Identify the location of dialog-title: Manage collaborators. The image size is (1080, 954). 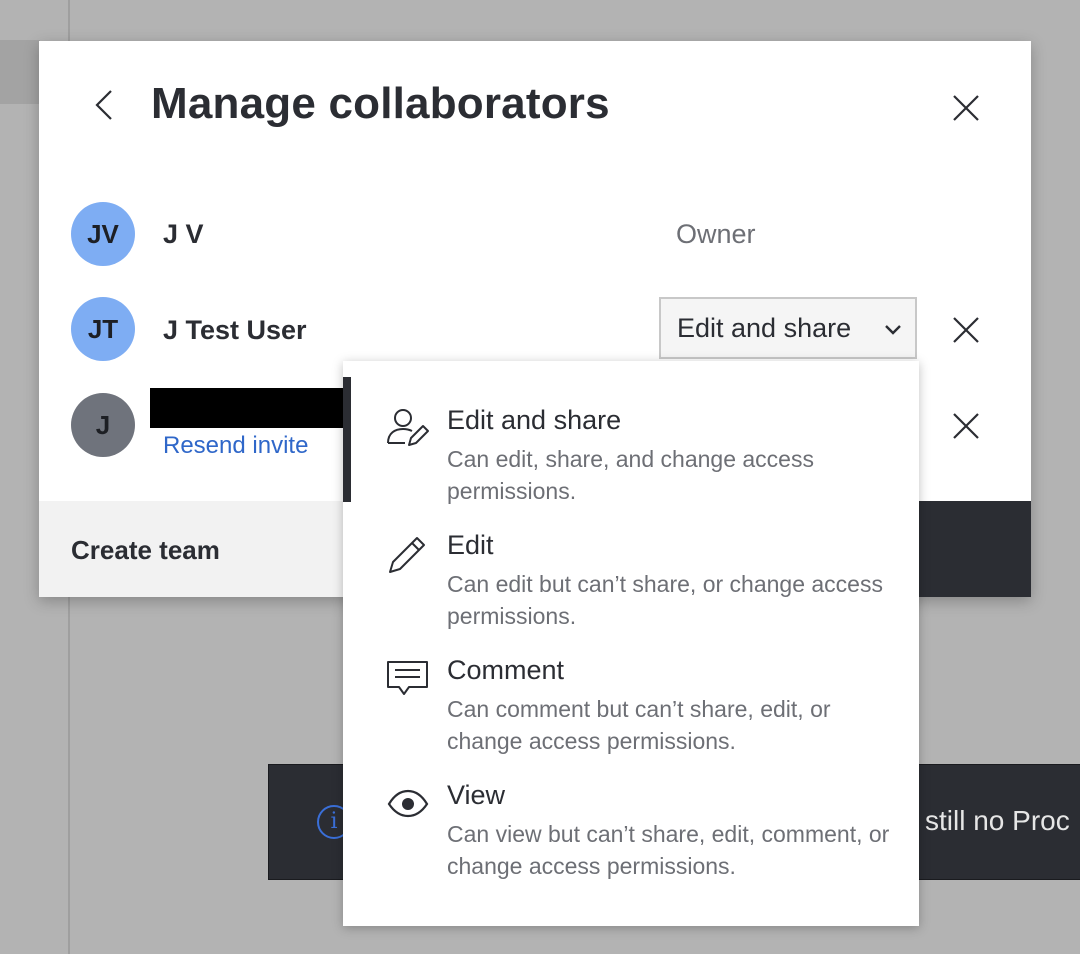
(380, 103).